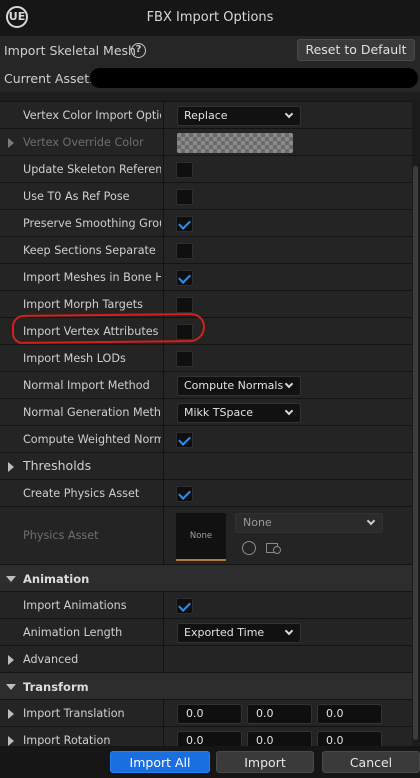 This screenshot has width=420, height=778. I want to click on keep-sections-label: Keep Sections Separate, so click(89, 250).